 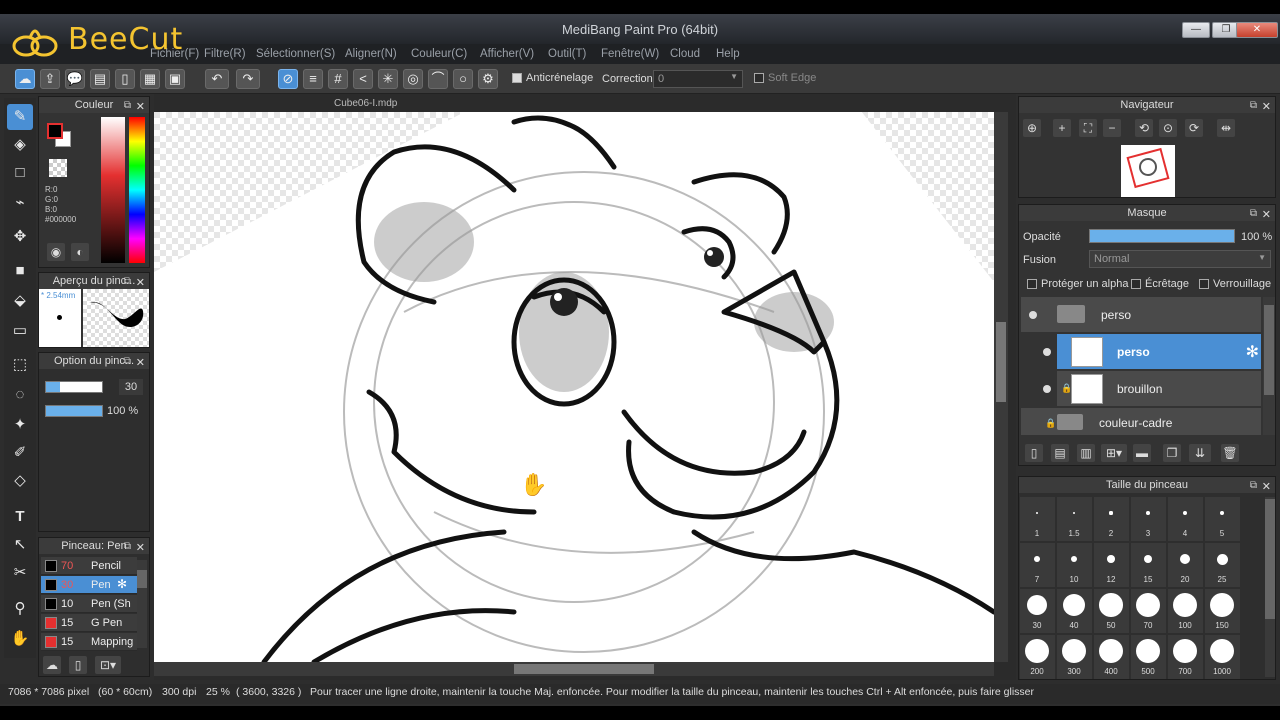 I want to click on brush-size-cell: 70, so click(x=1148, y=611).